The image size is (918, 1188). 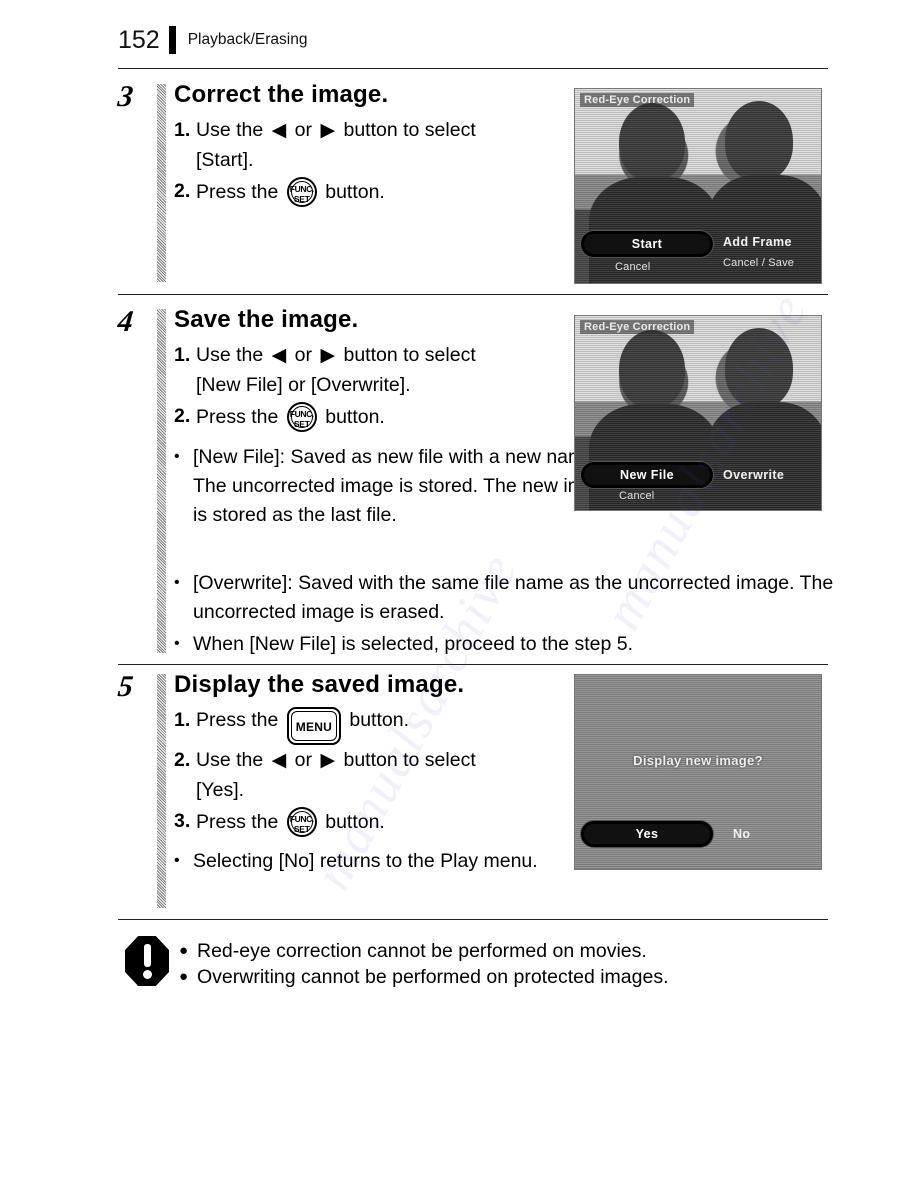 What do you see at coordinates (647, 244) in the screenshot?
I see `lcd-option-start: Start` at bounding box center [647, 244].